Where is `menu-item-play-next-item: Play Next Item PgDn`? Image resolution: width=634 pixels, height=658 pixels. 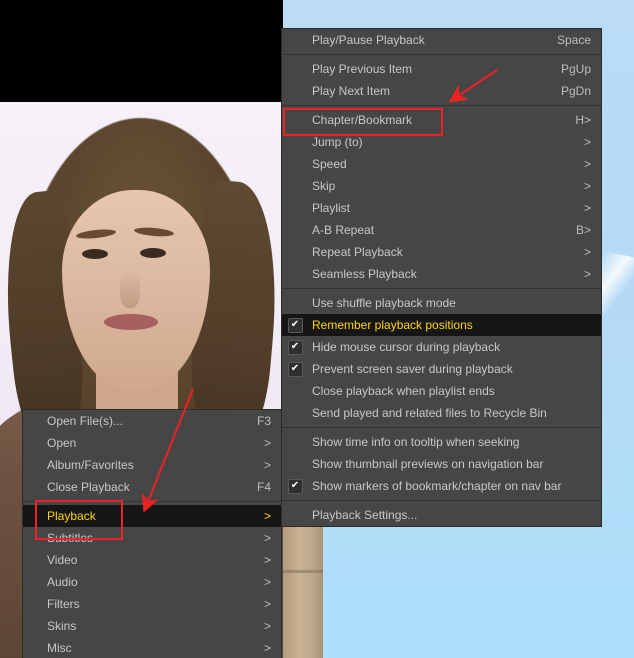 menu-item-play-next-item: Play Next Item PgDn is located at coordinates (441, 91).